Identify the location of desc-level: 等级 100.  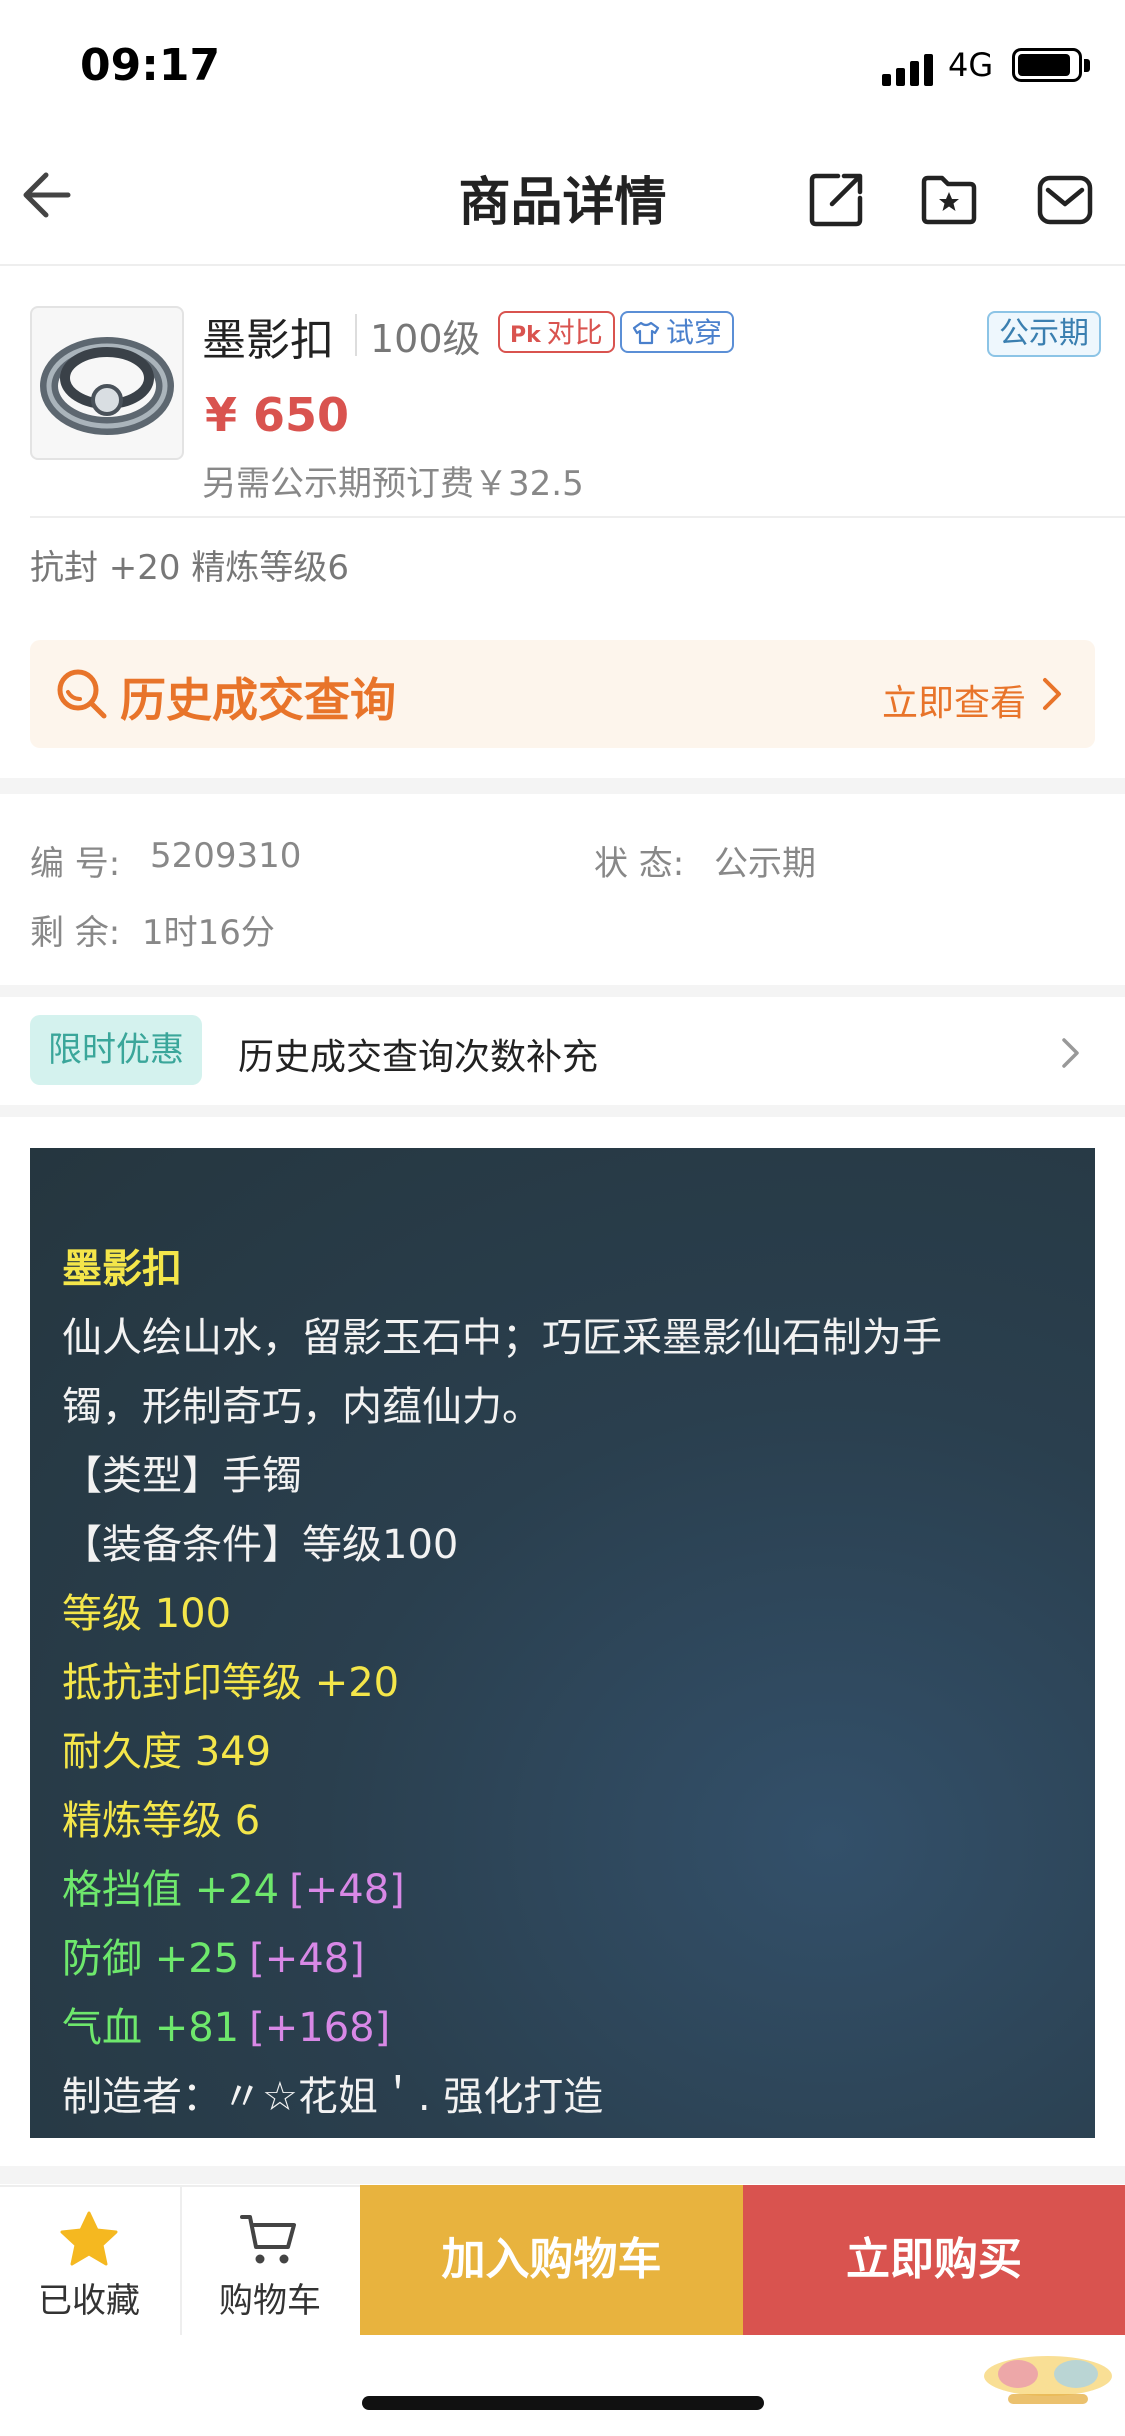
(147, 1614).